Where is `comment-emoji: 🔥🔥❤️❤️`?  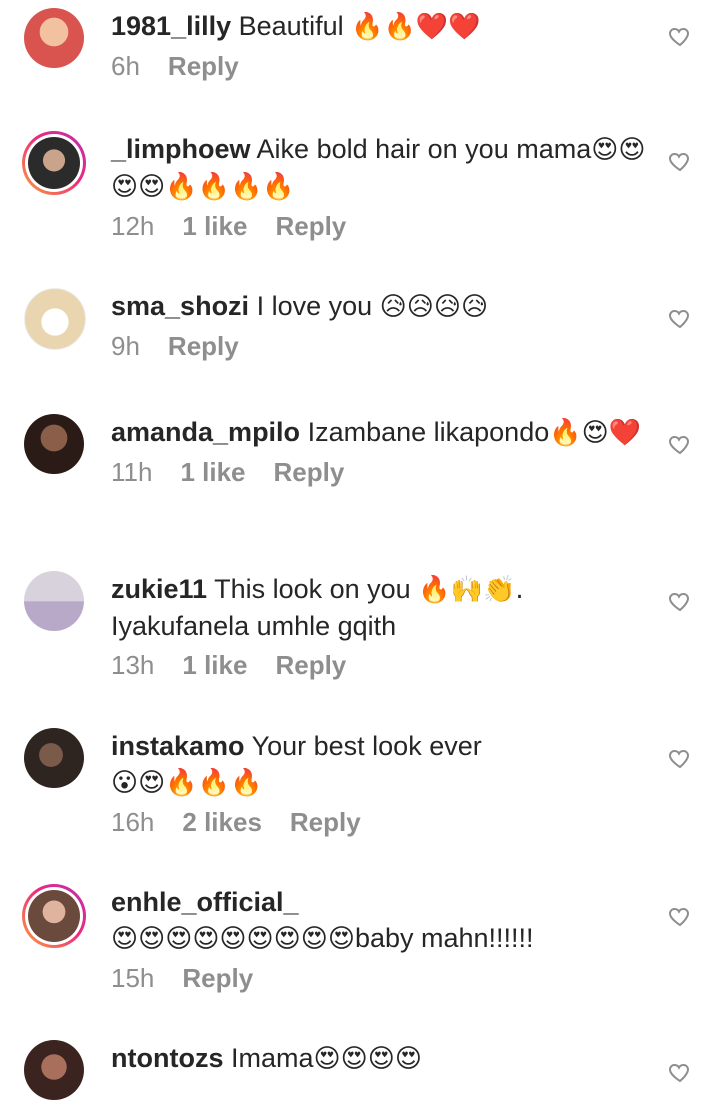 comment-emoji: 🔥🔥❤️❤️ is located at coordinates (416, 27).